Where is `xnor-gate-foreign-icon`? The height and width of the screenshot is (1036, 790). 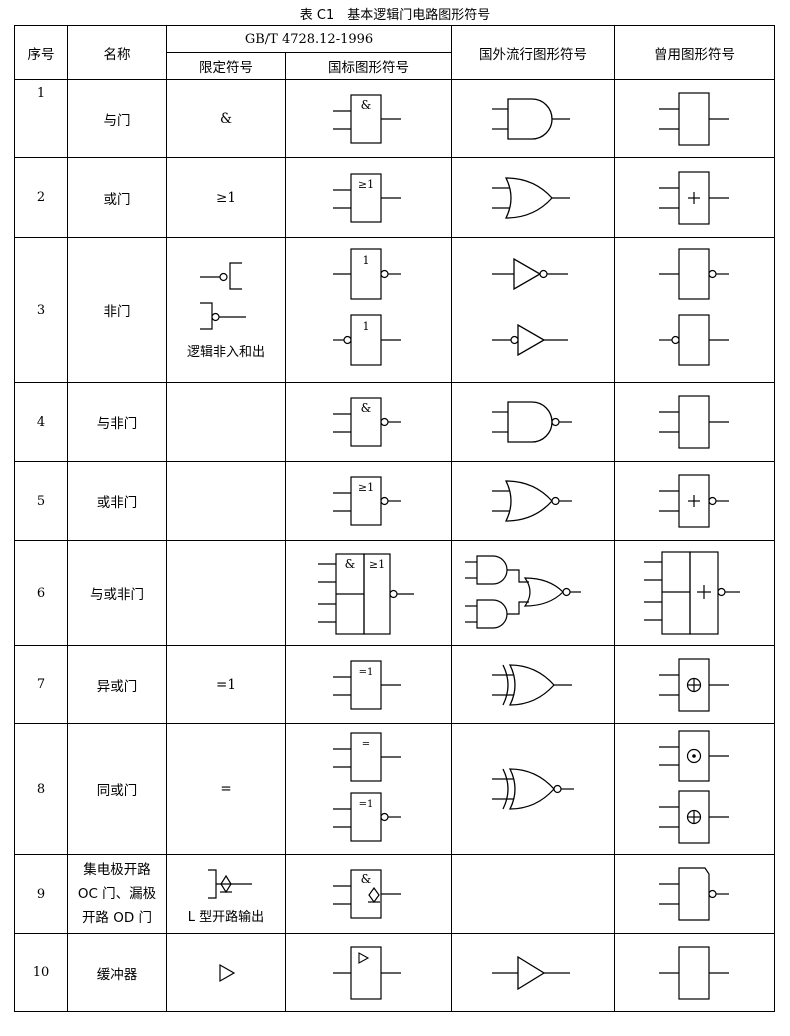 xnor-gate-foreign-icon is located at coordinates (533, 789).